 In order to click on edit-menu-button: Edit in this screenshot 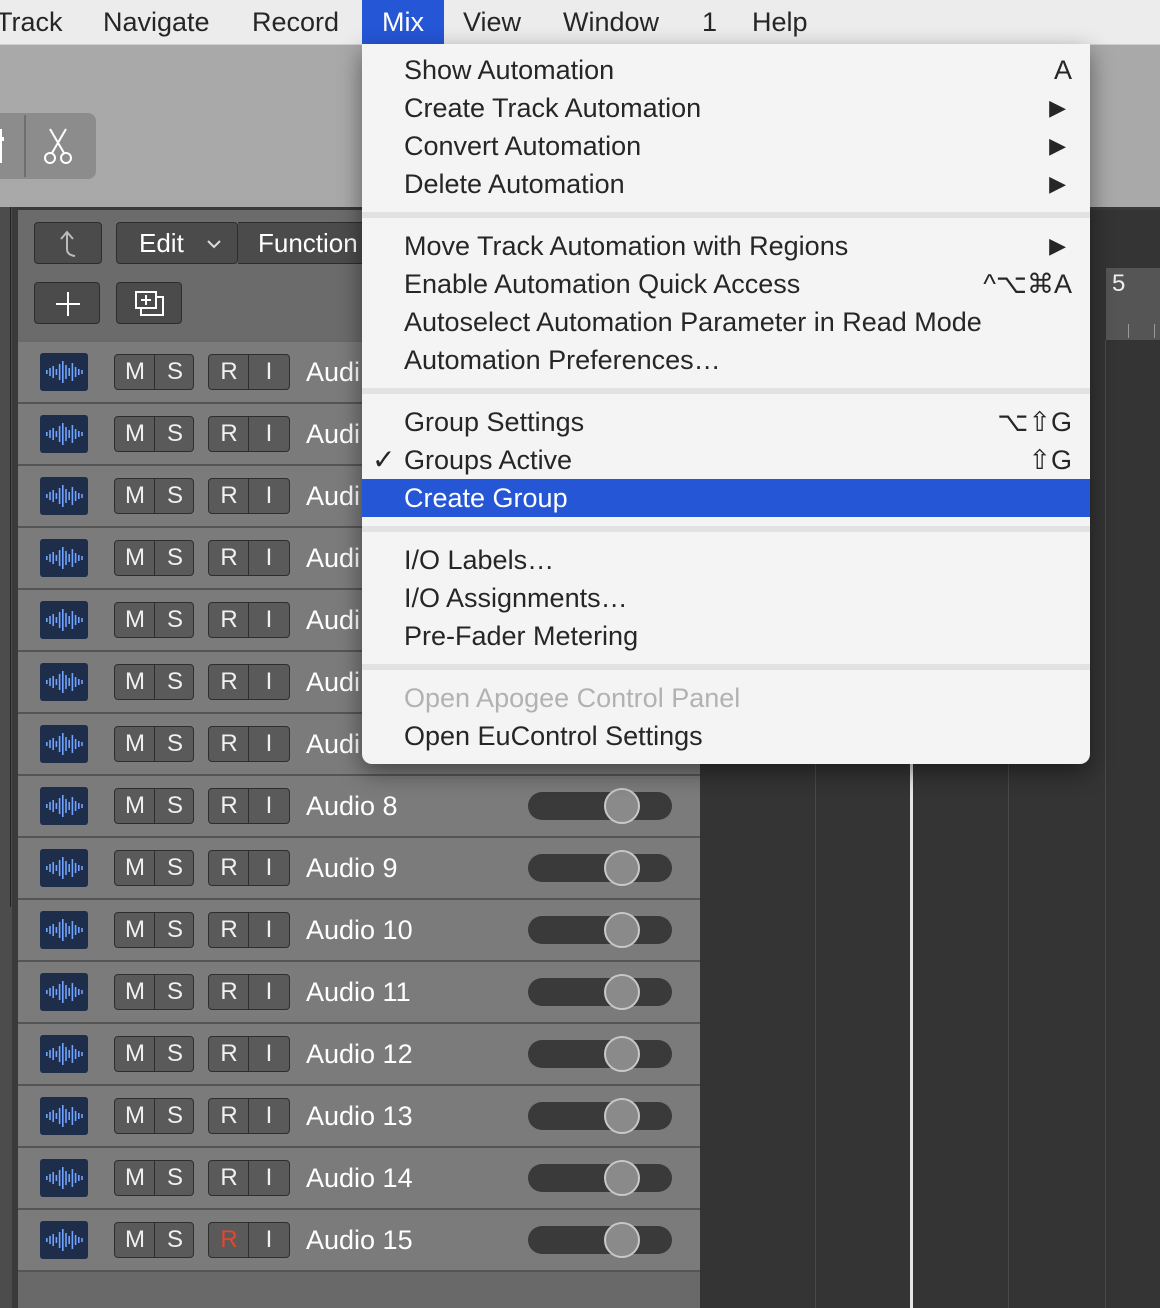, I will do `click(177, 243)`.